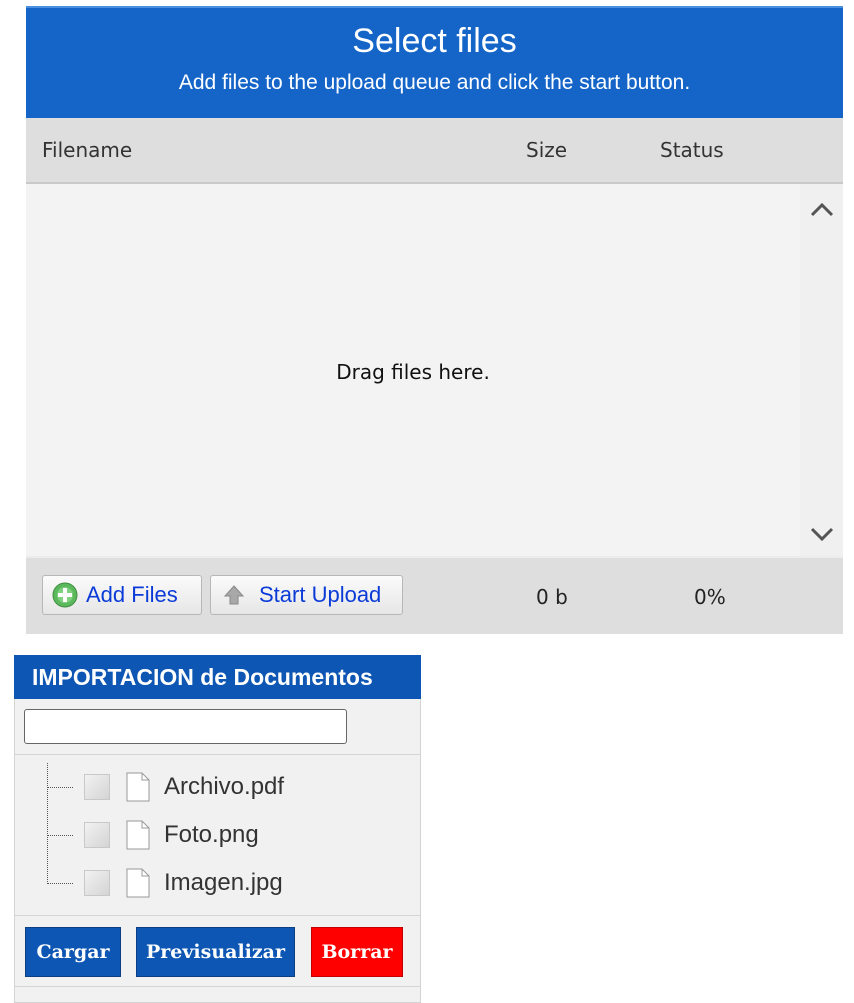  I want to click on uploader-footer: Add Files Start Upload 0 b 0%, so click(434, 595).